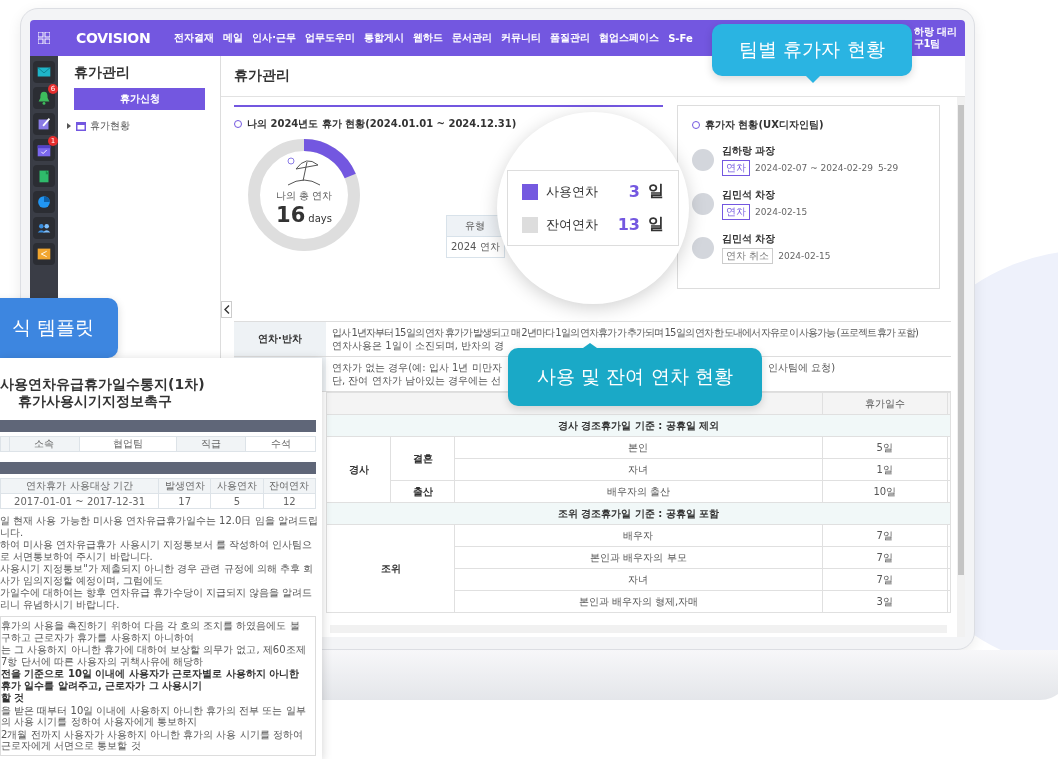 Image resolution: width=1058 pixels, height=759 pixels. I want to click on total-unit: days, so click(320, 218).